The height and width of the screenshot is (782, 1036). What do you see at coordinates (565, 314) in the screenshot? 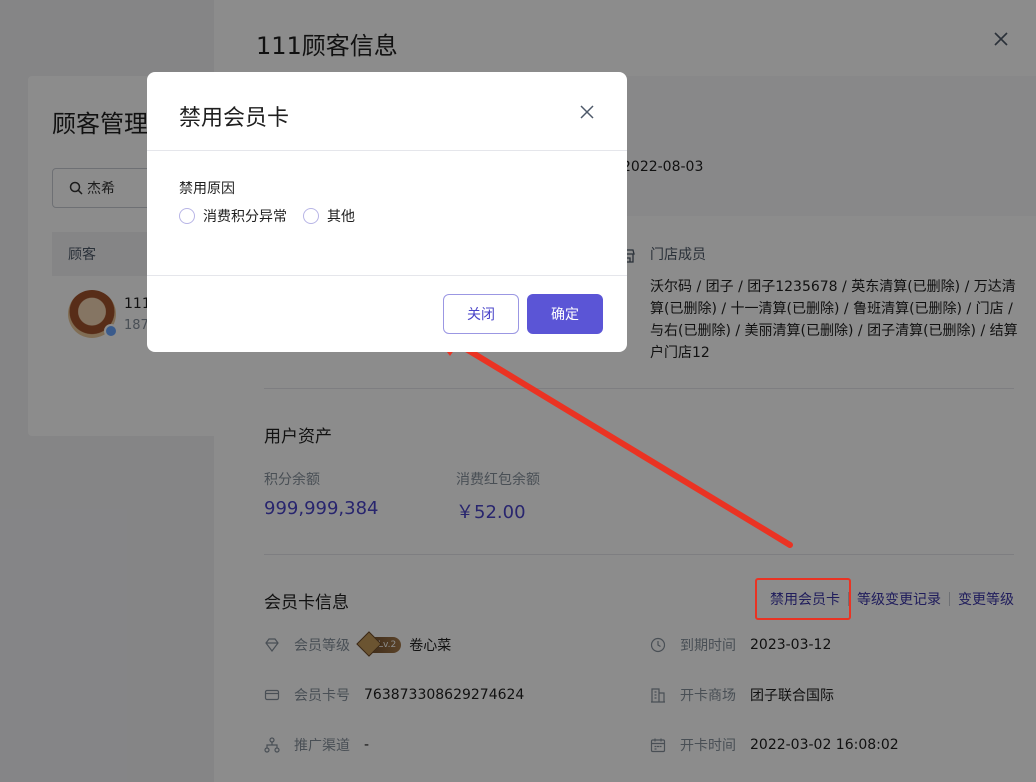
I see `confirm-button: 确定` at bounding box center [565, 314].